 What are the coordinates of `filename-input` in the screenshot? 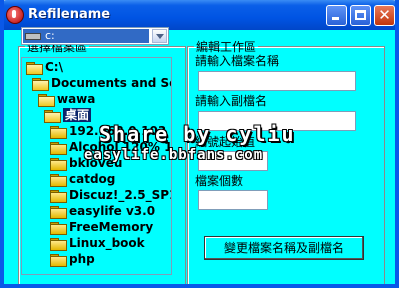 It's located at (277, 81).